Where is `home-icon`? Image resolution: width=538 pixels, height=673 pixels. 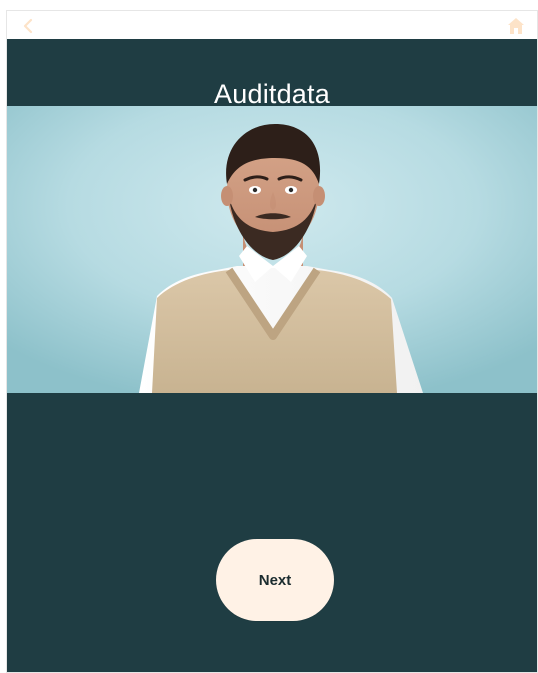
home-icon is located at coordinates (516, 26).